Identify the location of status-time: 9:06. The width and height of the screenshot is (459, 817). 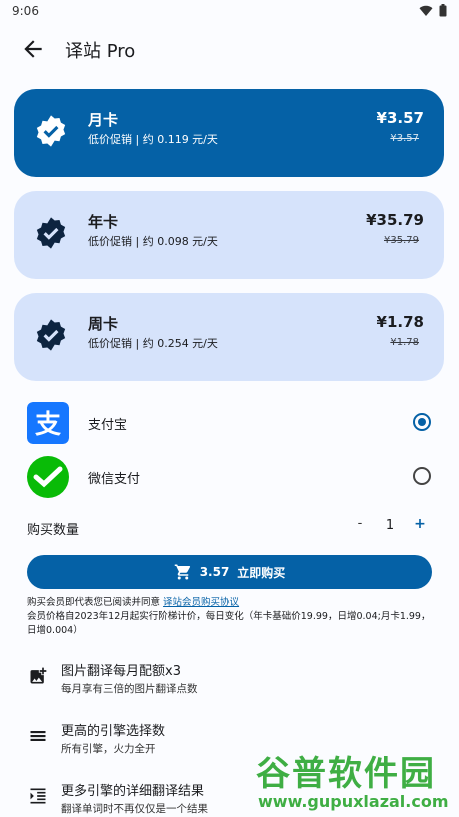
(25, 11).